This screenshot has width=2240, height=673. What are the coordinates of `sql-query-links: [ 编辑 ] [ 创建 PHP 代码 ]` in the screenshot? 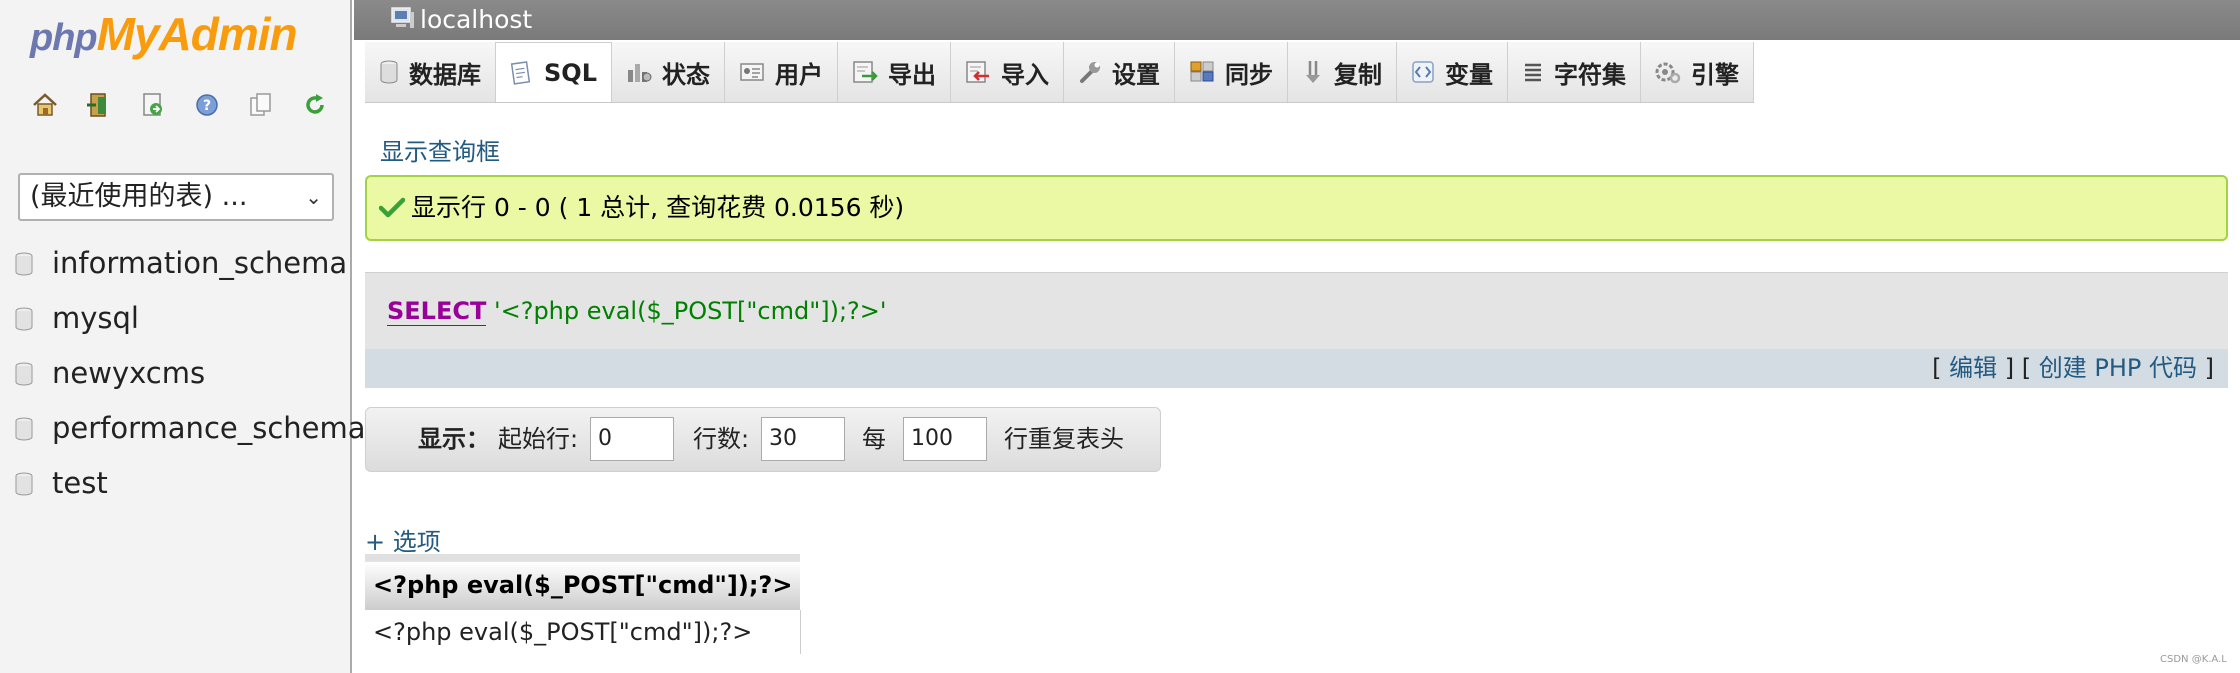 It's located at (1296, 368).